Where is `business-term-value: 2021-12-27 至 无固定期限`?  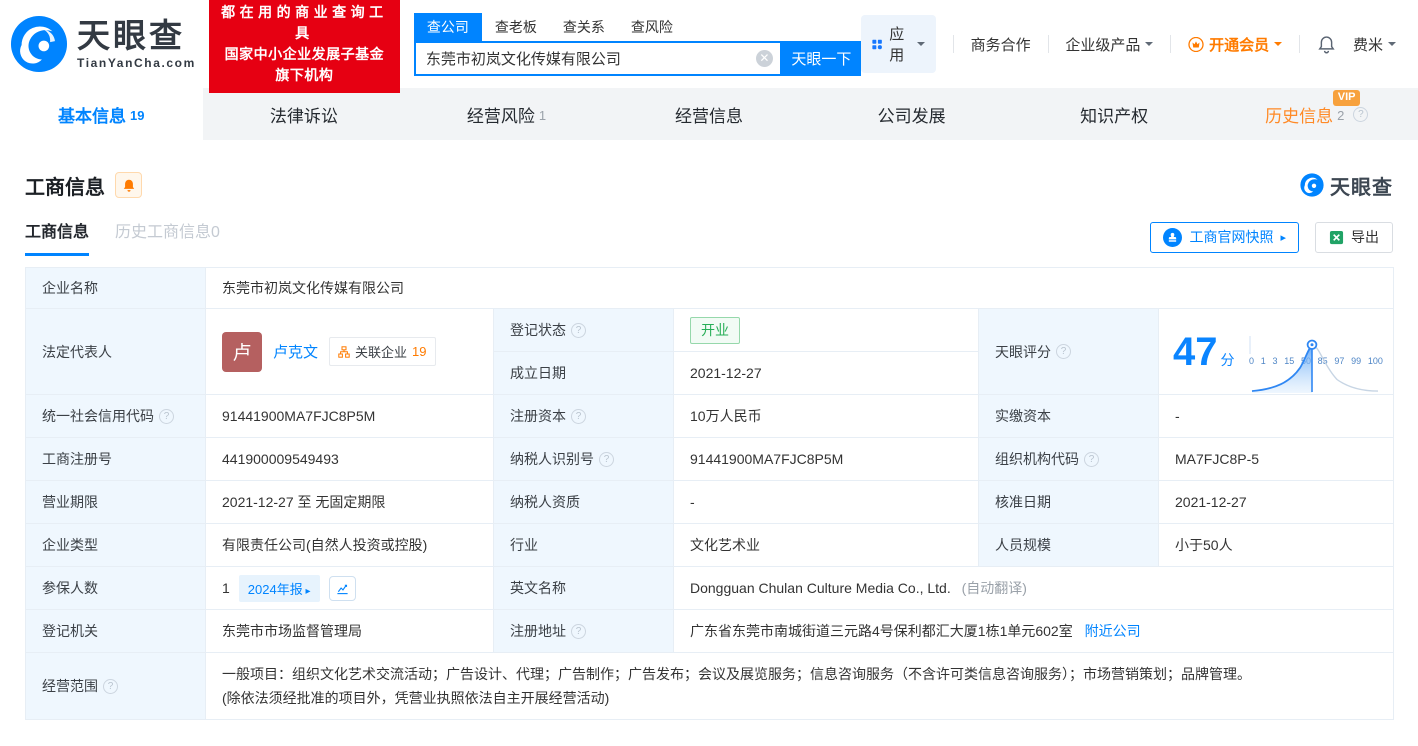
business-term-value: 2021-12-27 至 无固定期限 is located at coordinates (349, 502).